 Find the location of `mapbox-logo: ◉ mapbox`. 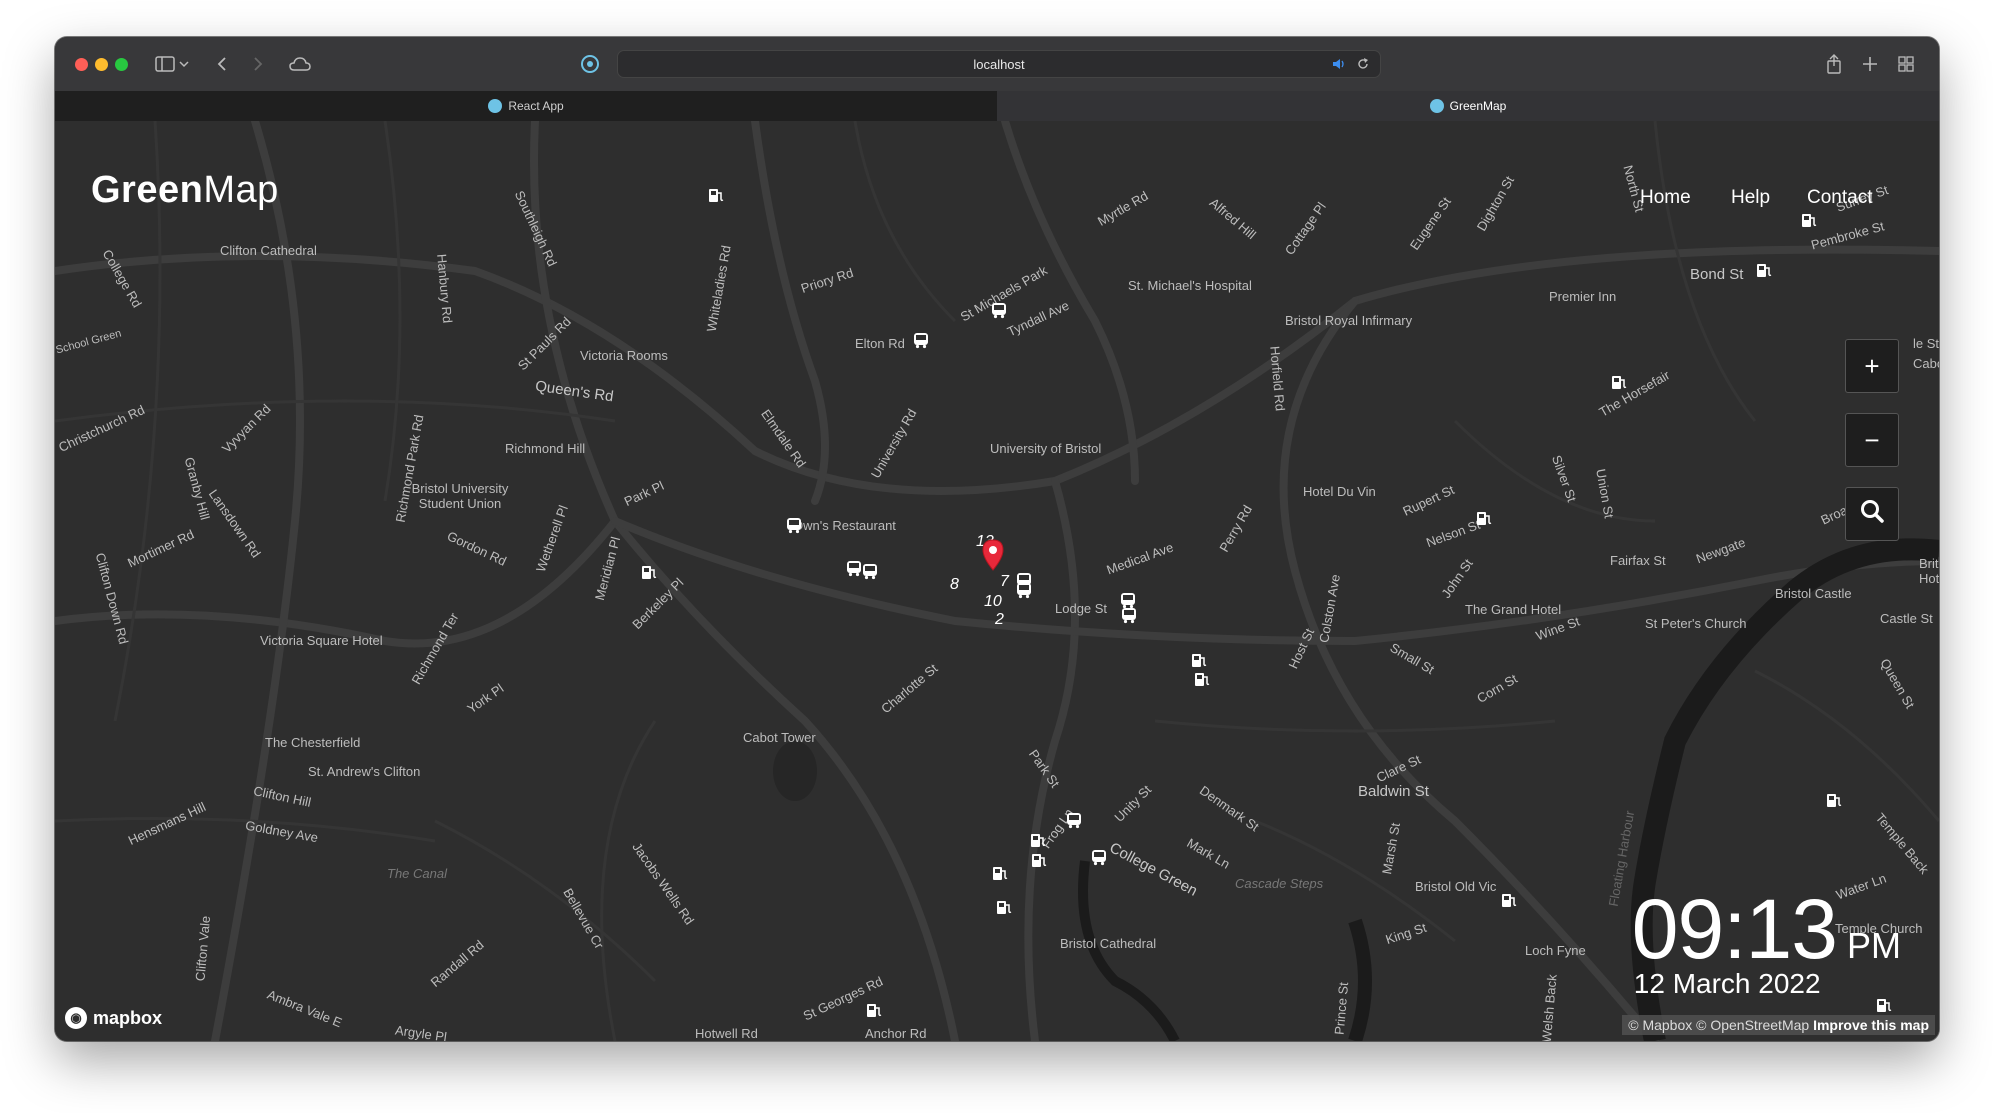

mapbox-logo: ◉ mapbox is located at coordinates (113, 1018).